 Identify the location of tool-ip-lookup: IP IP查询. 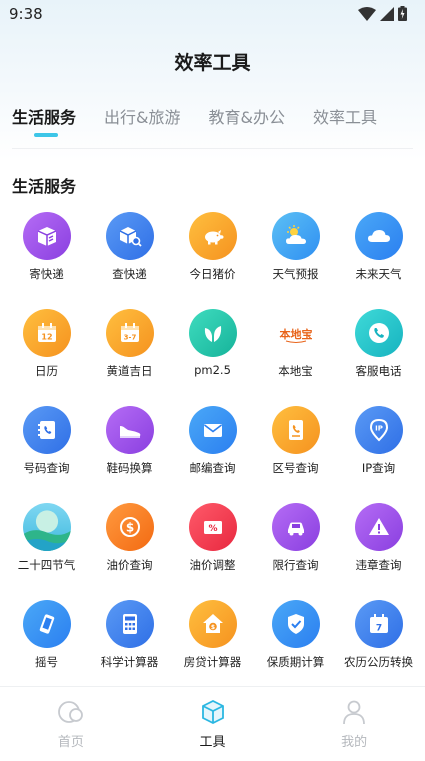
(378, 454).